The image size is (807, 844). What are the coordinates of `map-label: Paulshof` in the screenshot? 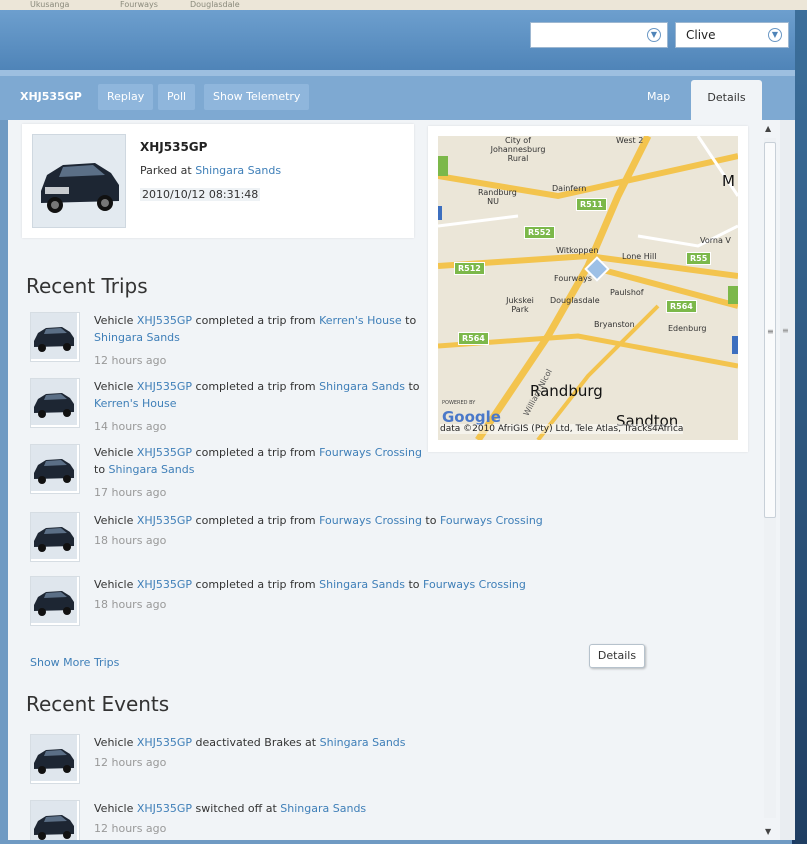 It's located at (627, 292).